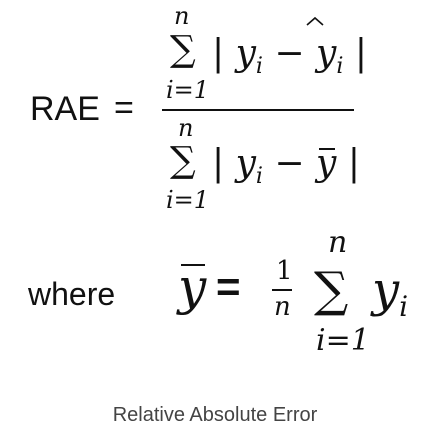 The height and width of the screenshot is (430, 430). What do you see at coordinates (326, 163) in the screenshot?
I see `denominator-y-bar: y` at bounding box center [326, 163].